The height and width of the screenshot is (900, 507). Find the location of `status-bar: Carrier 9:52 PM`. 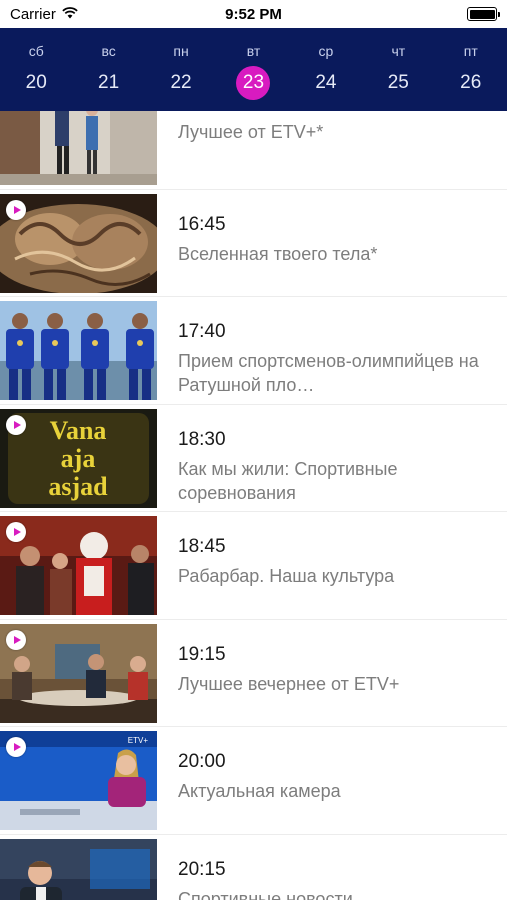

status-bar: Carrier 9:52 PM is located at coordinates (253, 14).